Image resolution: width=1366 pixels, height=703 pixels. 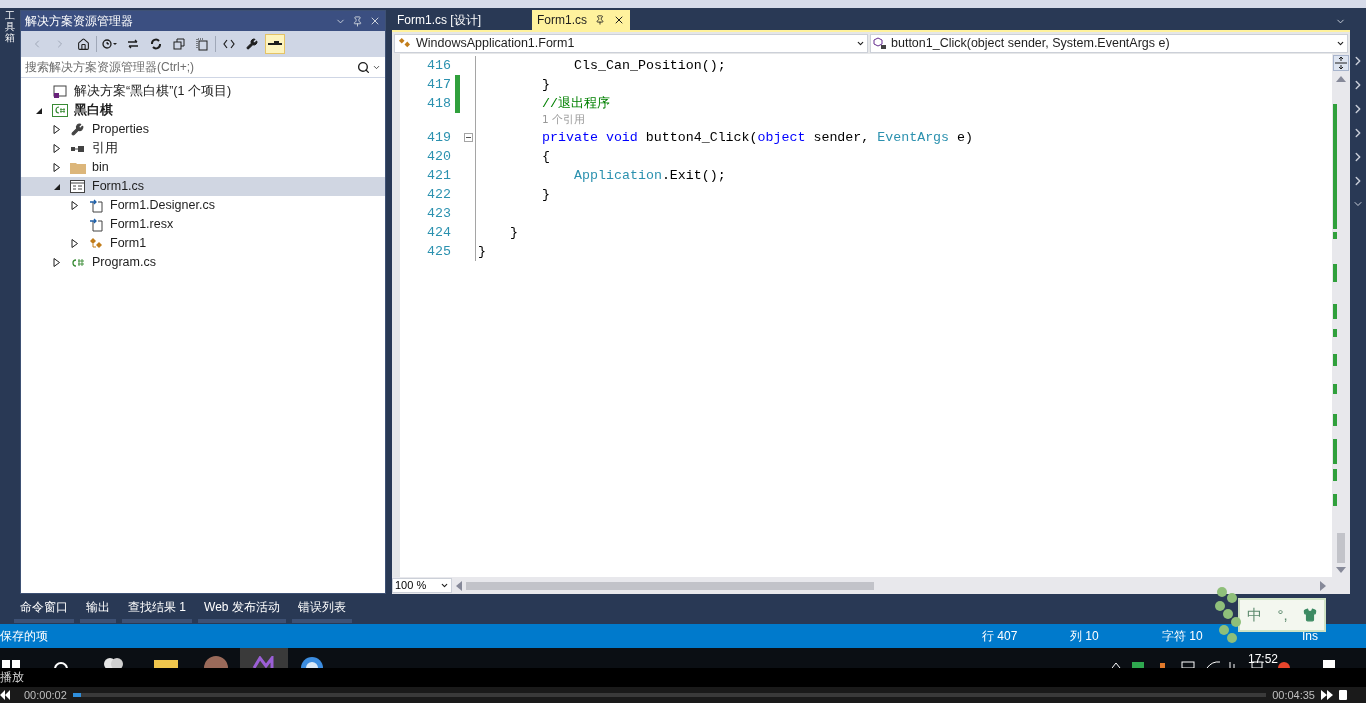 I want to click on scroll-down-icon, so click(x=1341, y=570).